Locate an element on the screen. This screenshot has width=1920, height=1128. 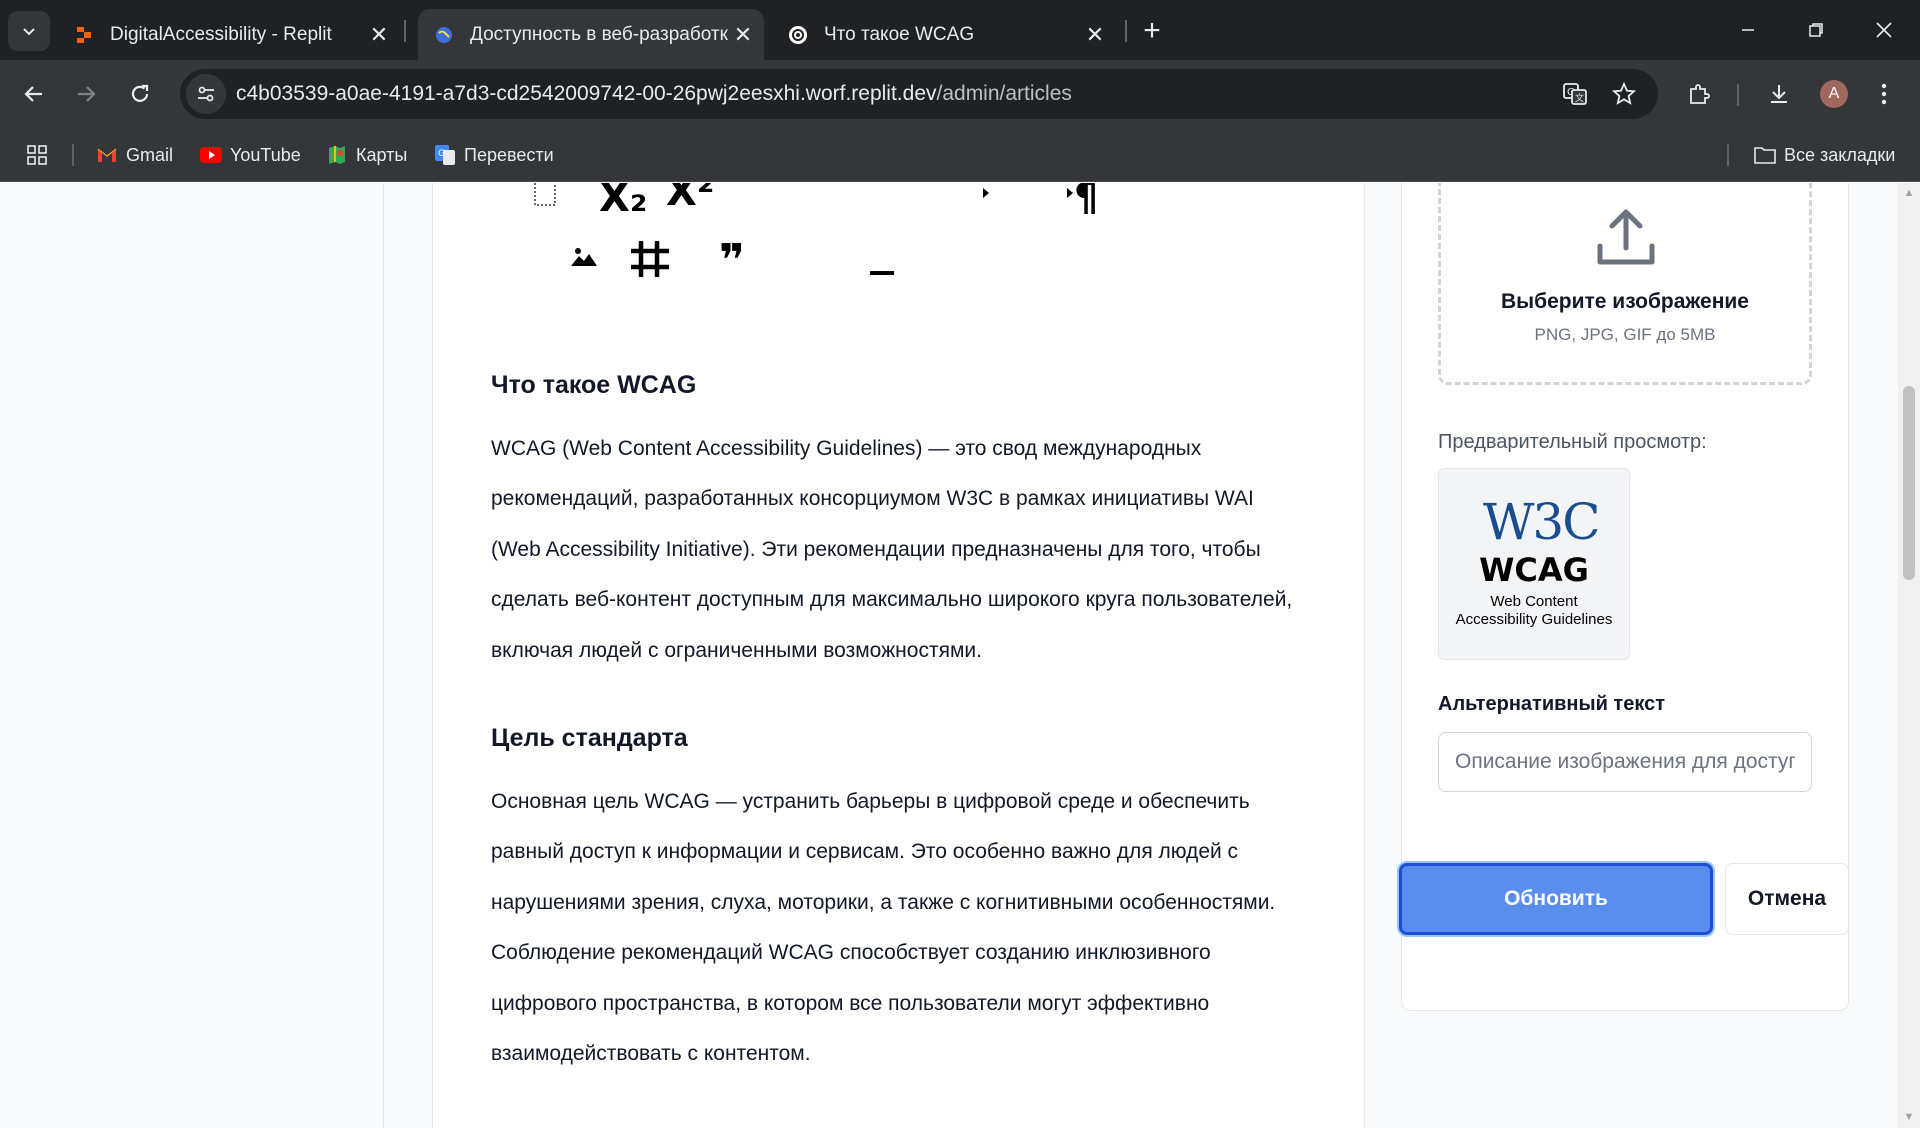
close-icon is located at coordinates (1884, 30).